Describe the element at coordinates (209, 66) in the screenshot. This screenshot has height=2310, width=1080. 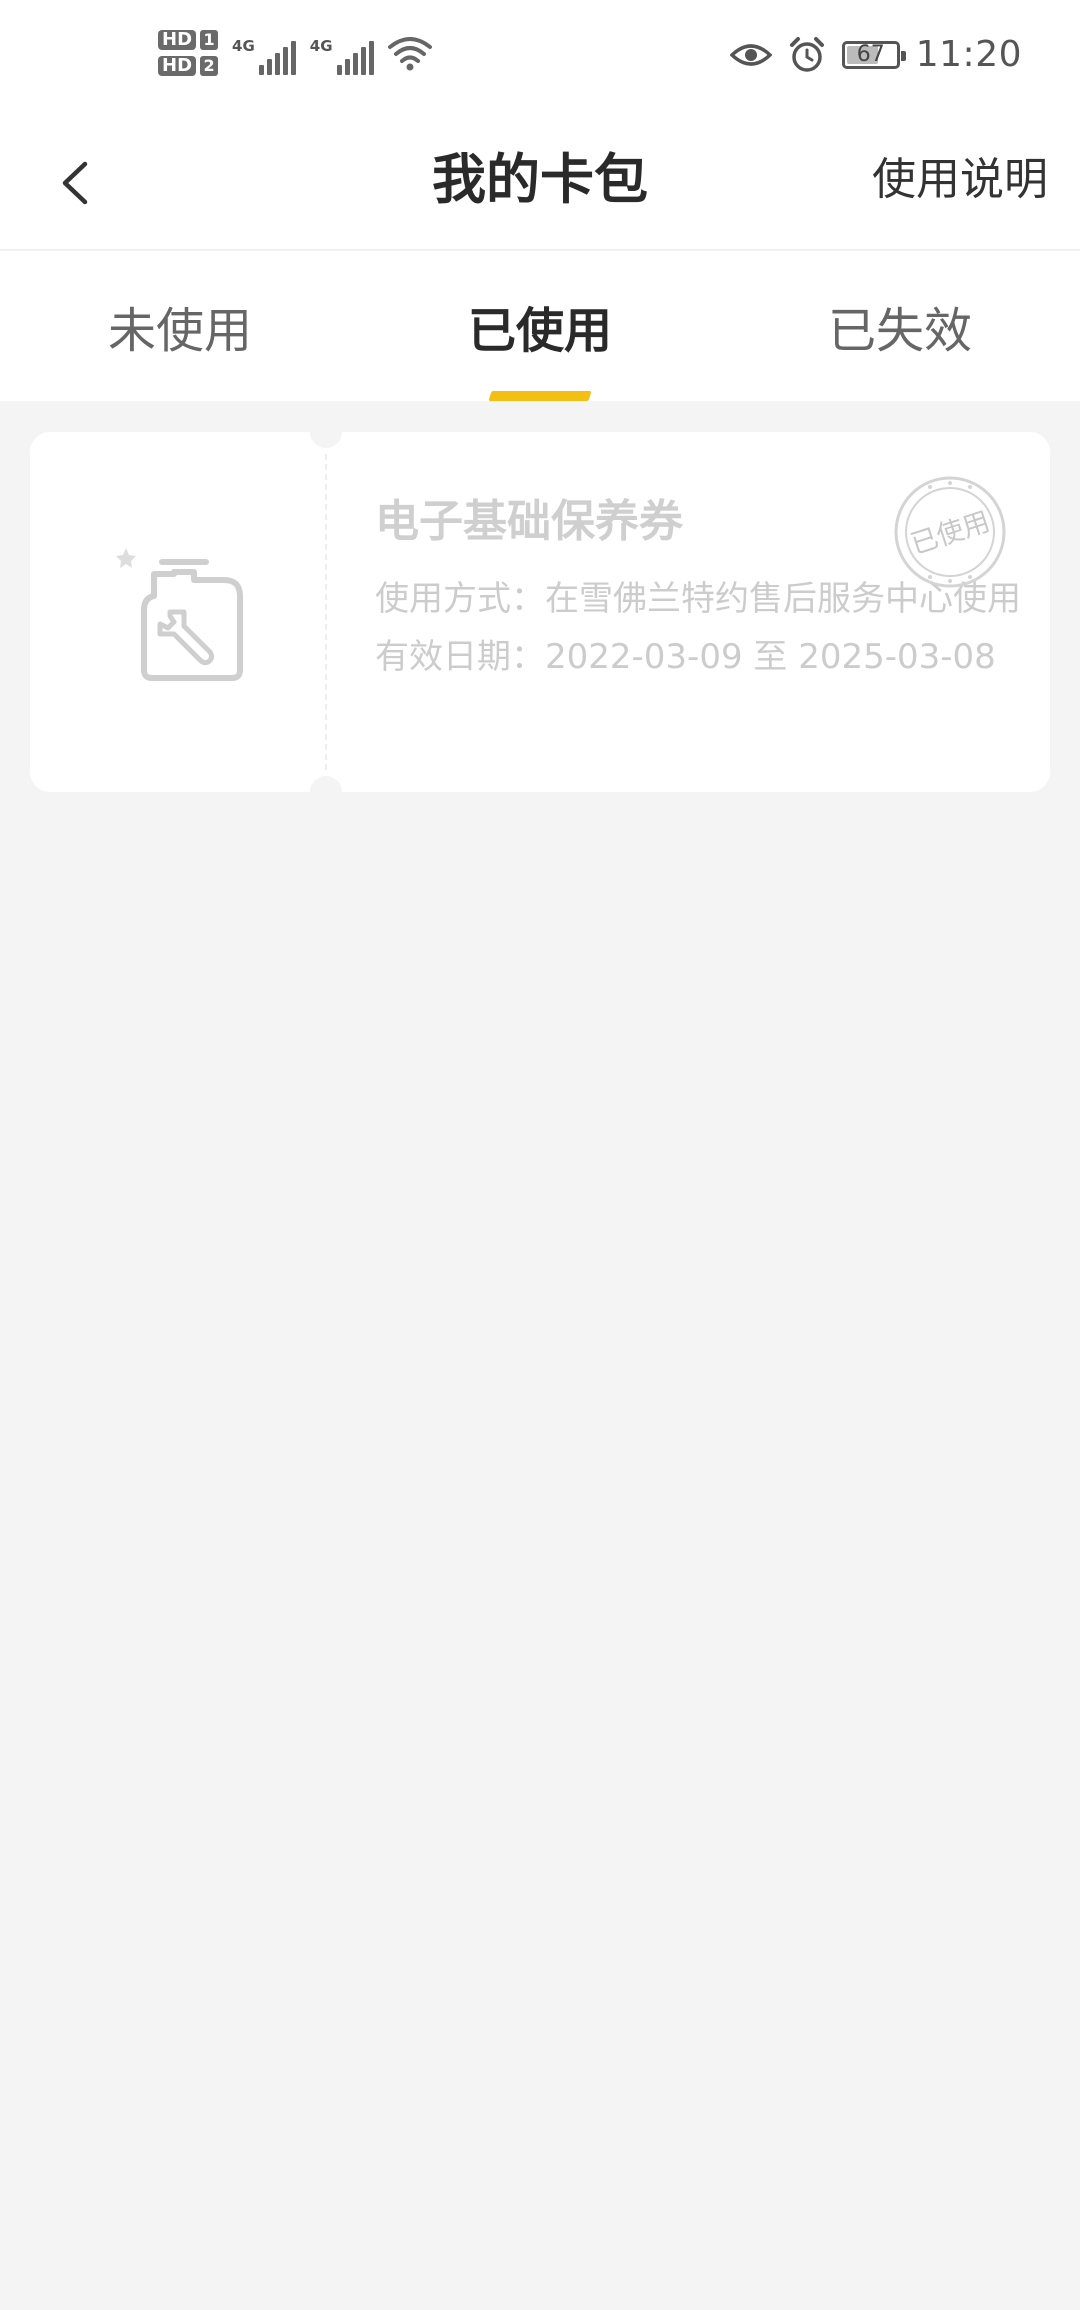
I see `sim-number-2: 2` at that location.